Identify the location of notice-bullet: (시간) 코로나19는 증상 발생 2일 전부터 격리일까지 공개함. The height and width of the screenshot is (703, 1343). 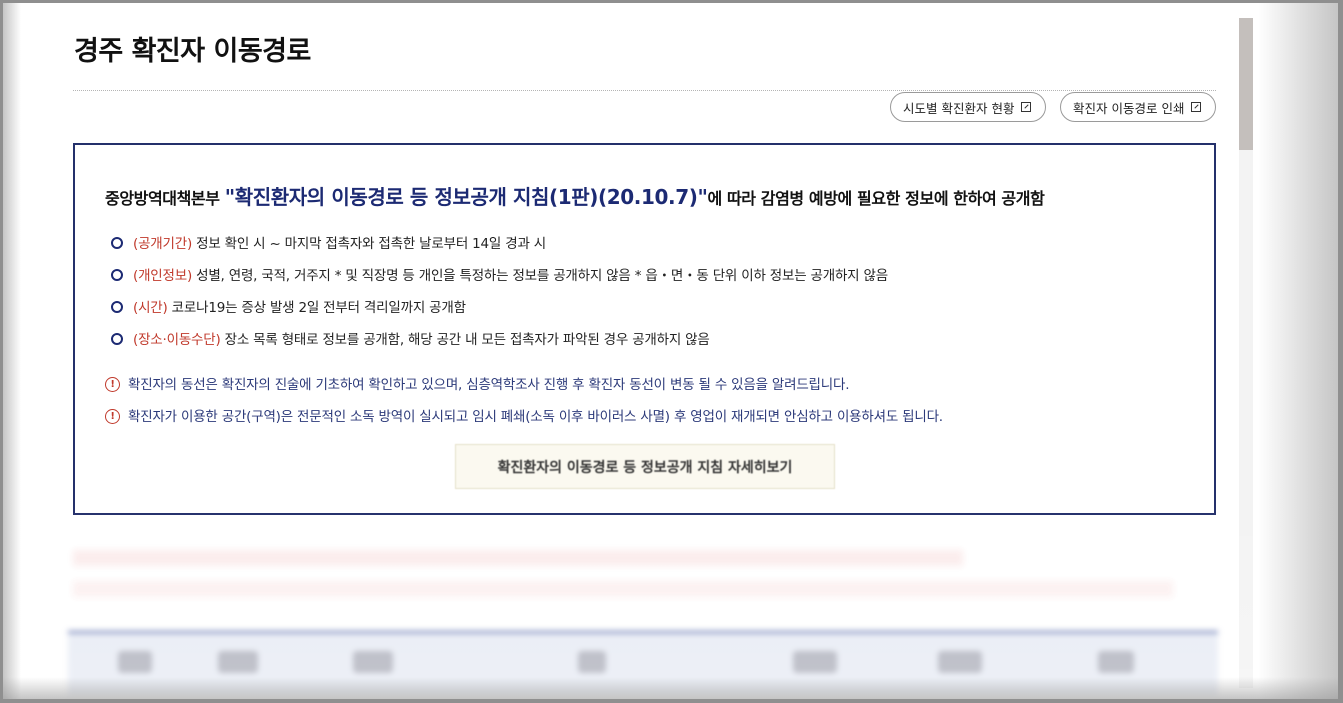
(288, 306).